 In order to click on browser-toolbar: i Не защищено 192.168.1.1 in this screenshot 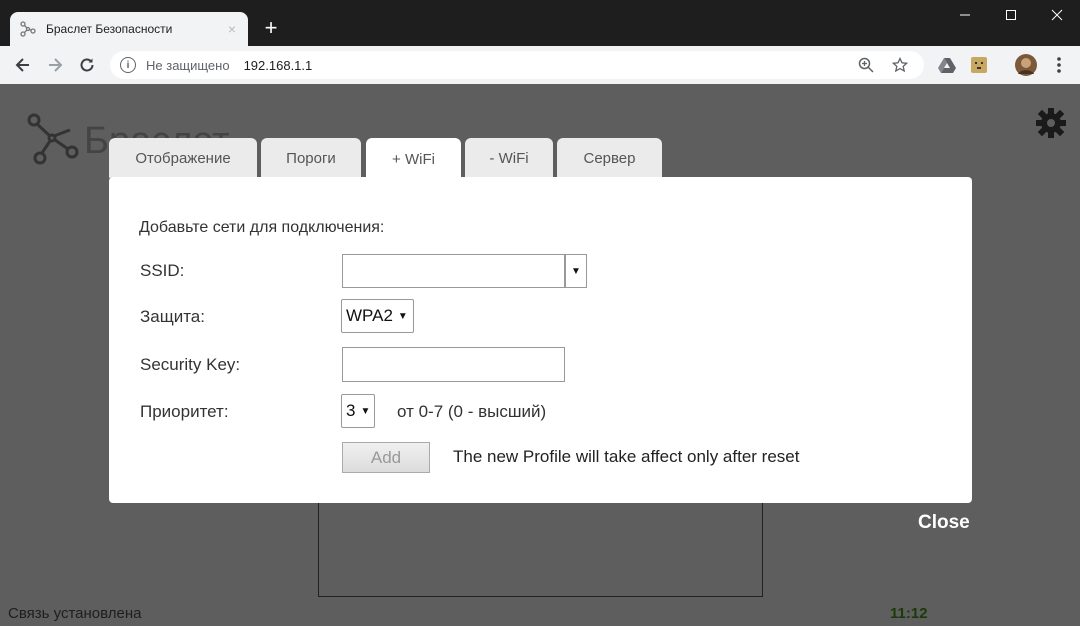, I will do `click(540, 65)`.